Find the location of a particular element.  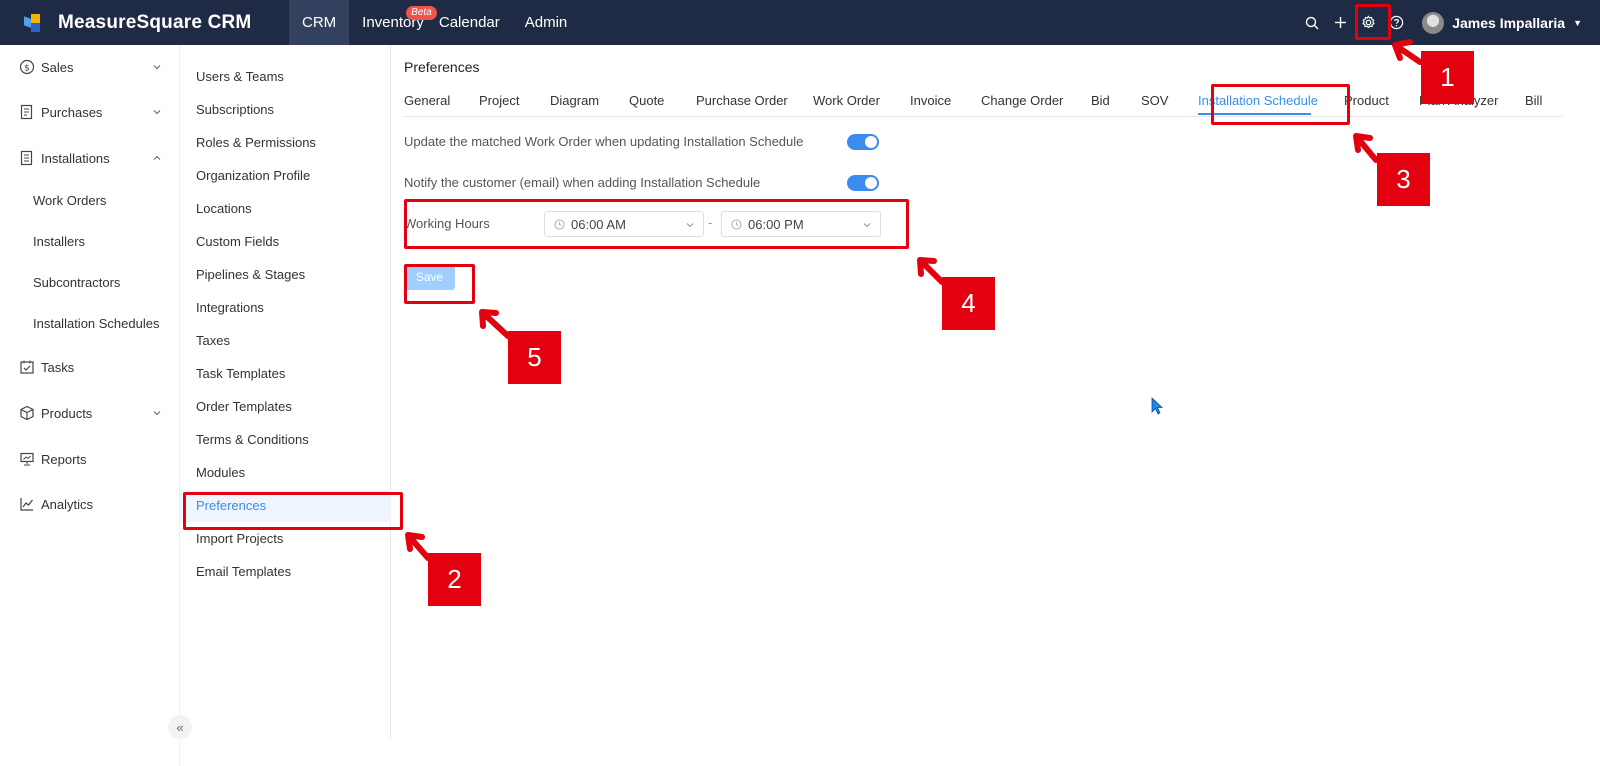

dollar-circle-icon: $ is located at coordinates (27, 67).